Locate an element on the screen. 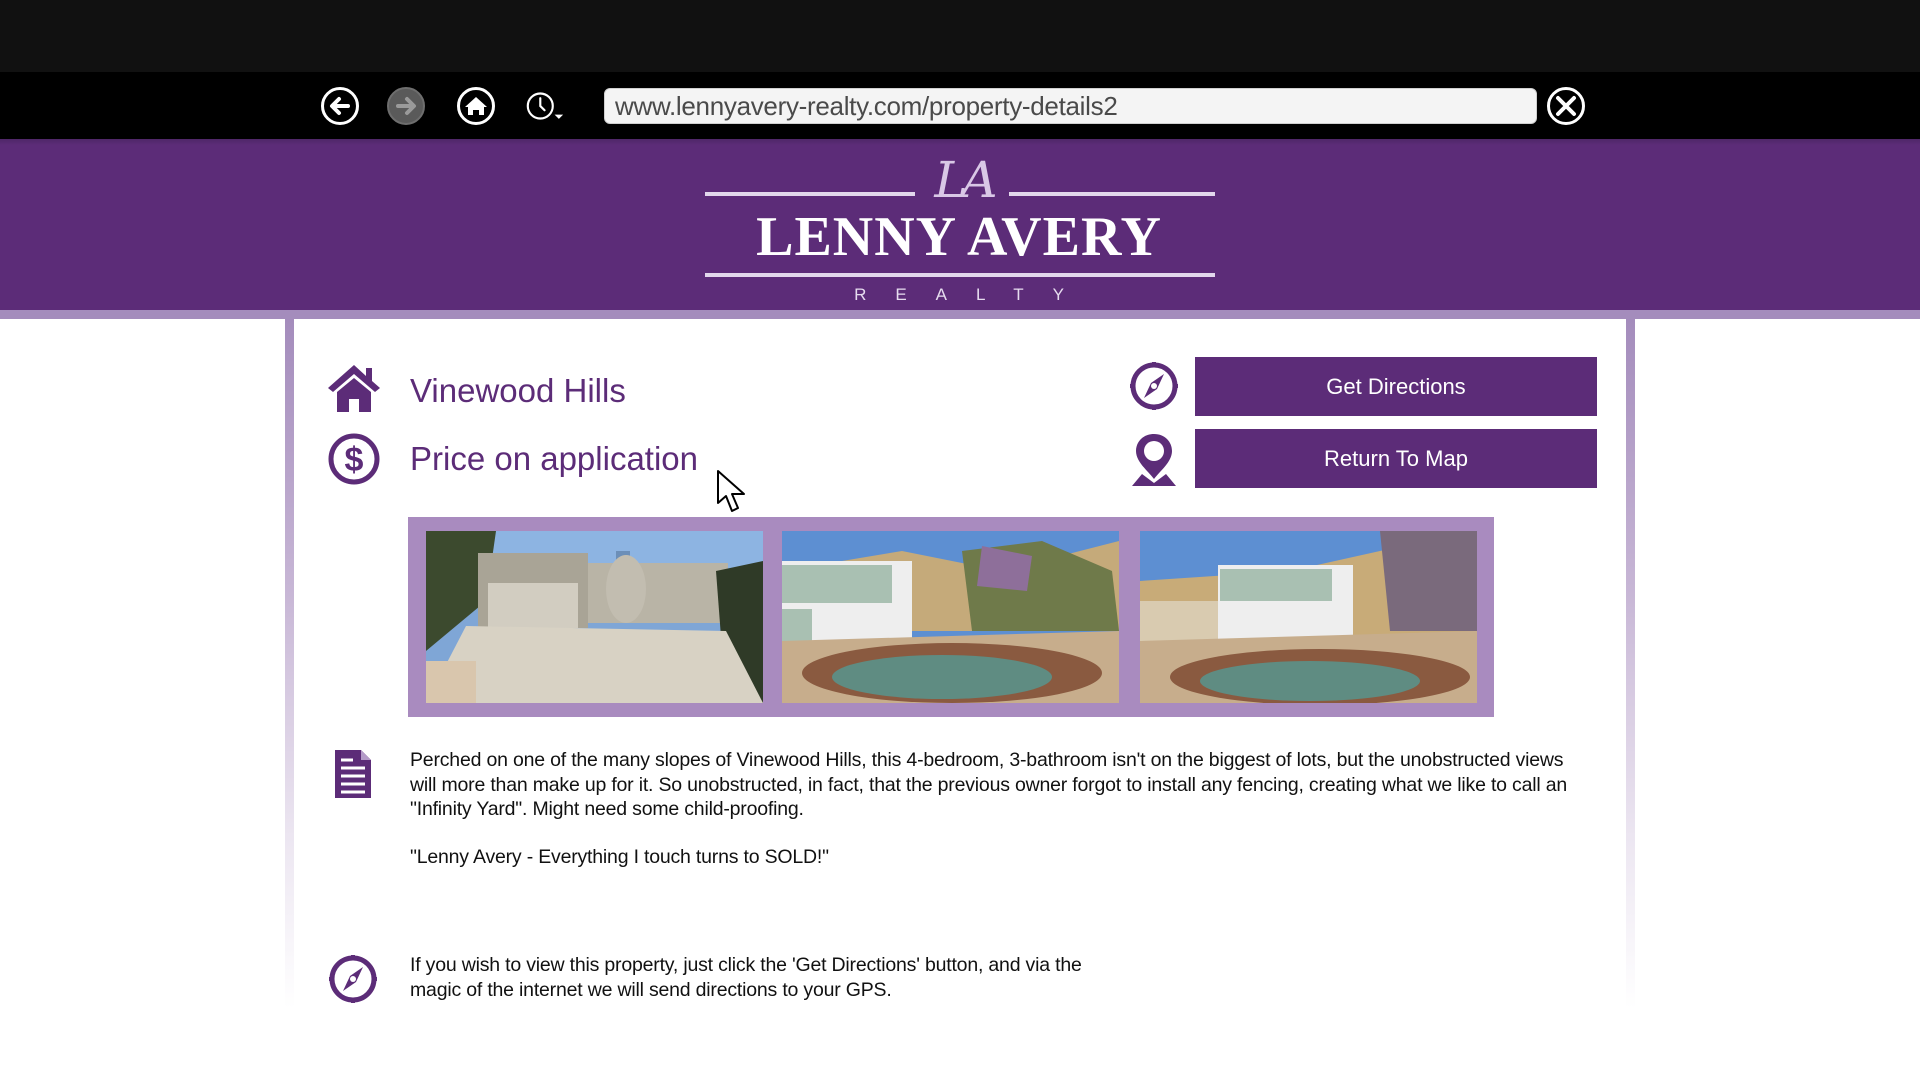 Image resolution: width=1920 pixels, height=1080 pixels. property-price: Price on application is located at coordinates (554, 458).